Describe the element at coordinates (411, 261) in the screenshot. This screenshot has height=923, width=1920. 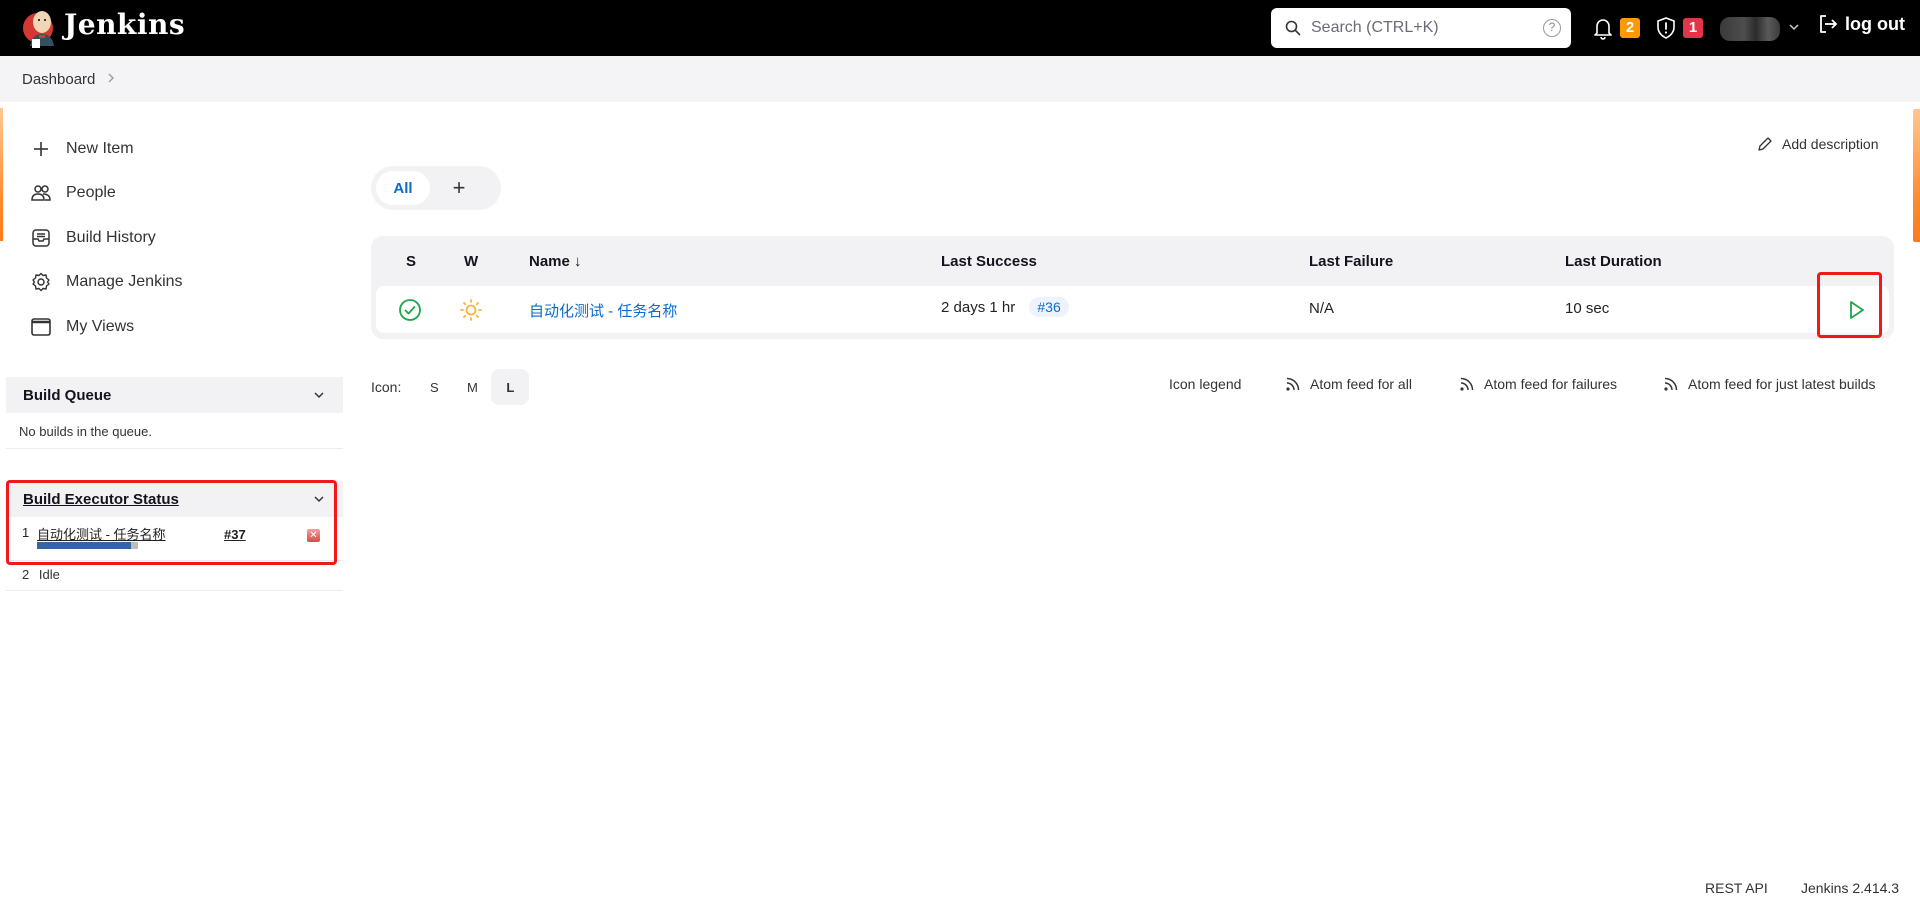
I see `column-header-status: S` at that location.